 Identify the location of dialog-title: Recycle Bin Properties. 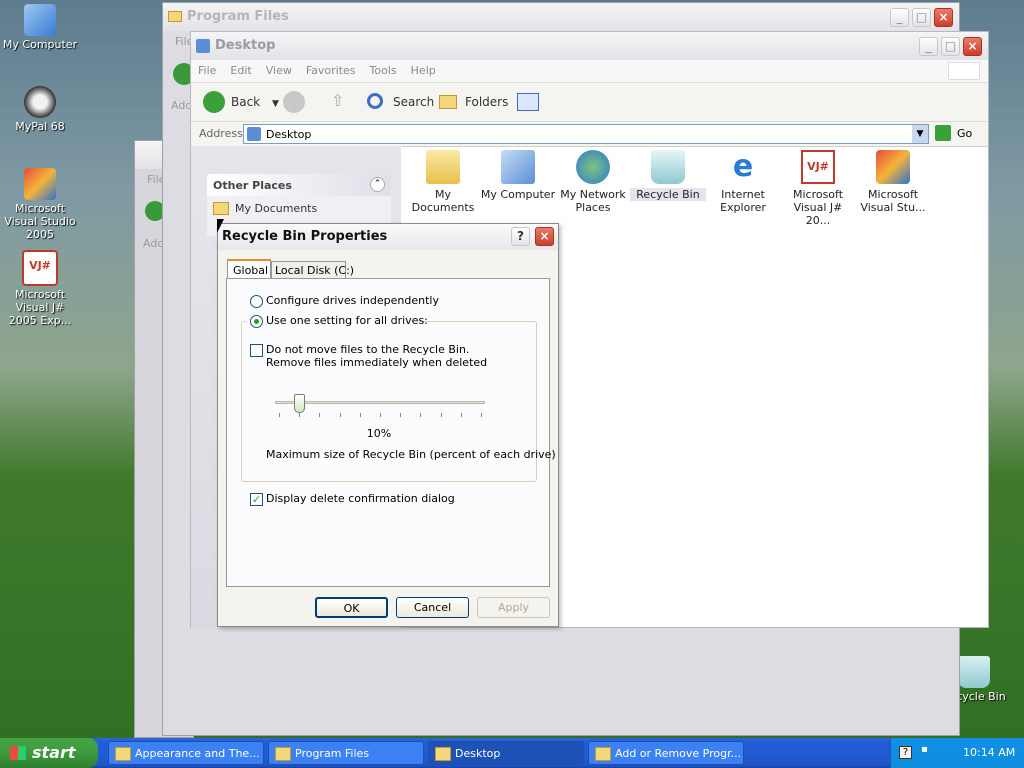
(305, 236).